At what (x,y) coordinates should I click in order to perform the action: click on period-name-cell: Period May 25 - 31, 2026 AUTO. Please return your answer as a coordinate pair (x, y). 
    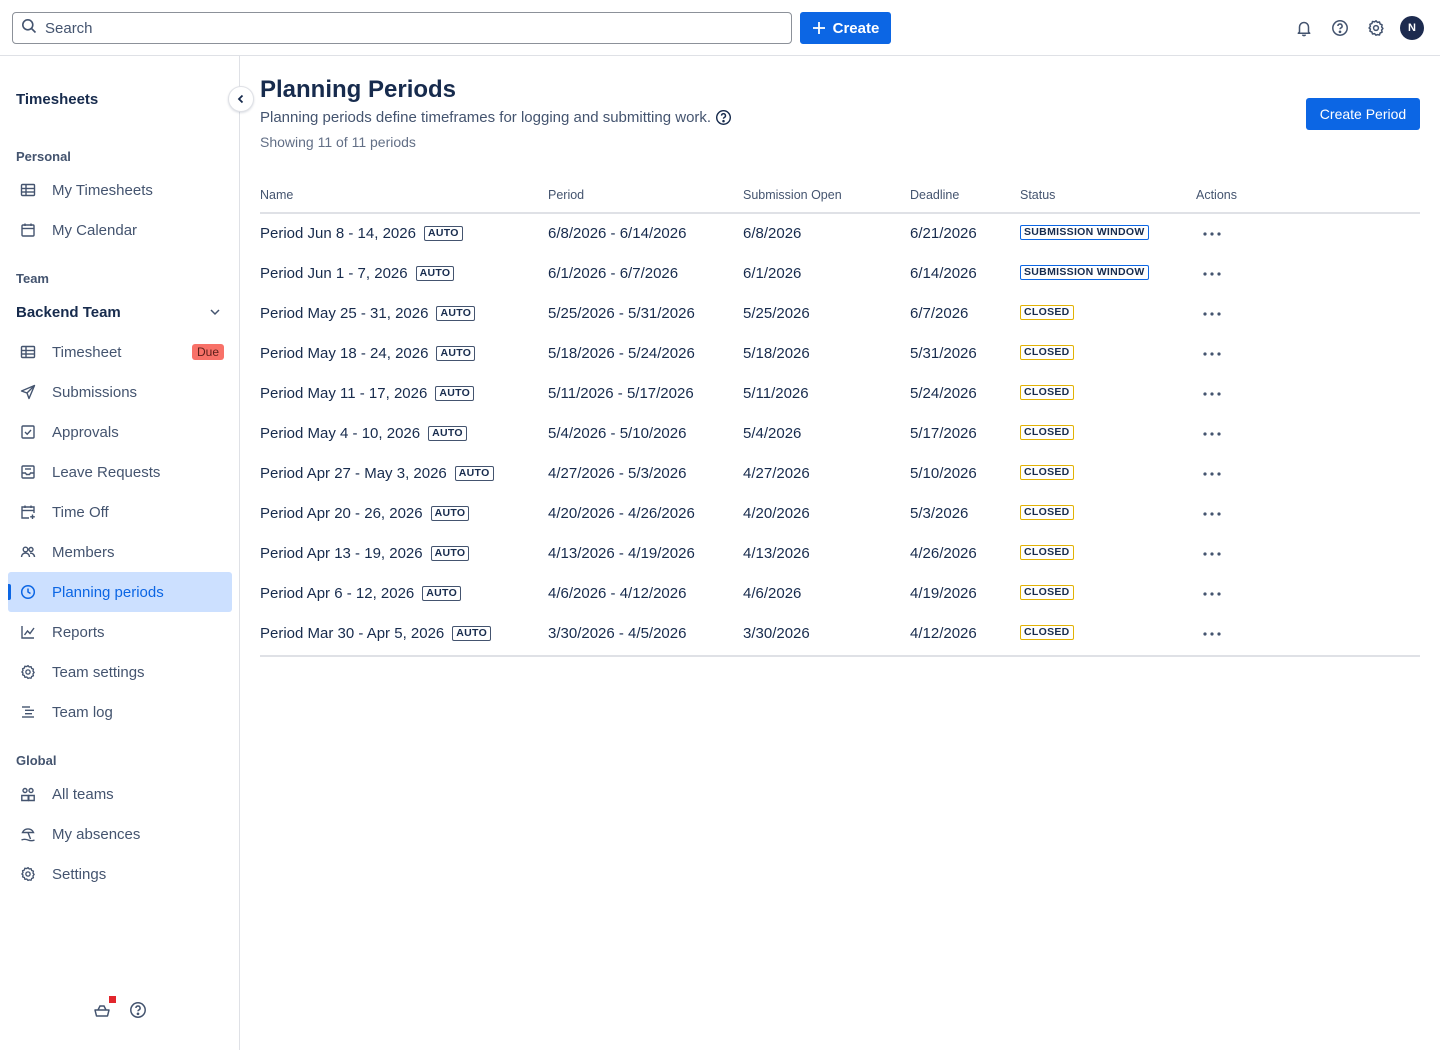
    Looking at the image, I should click on (368, 313).